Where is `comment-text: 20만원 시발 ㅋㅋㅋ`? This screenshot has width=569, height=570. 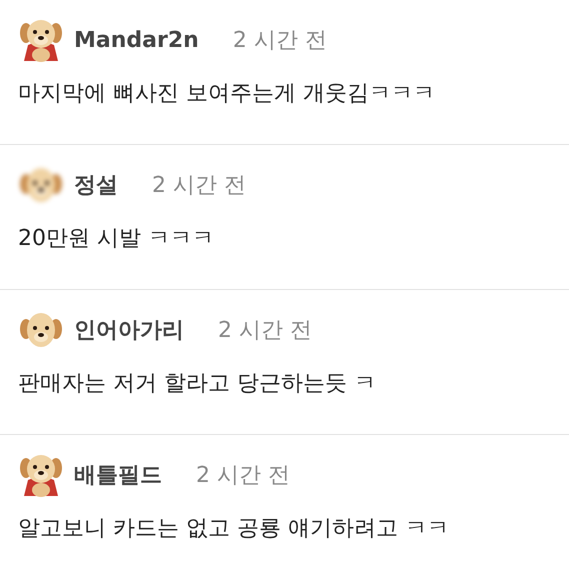 comment-text: 20만원 시발 ㅋㅋㅋ is located at coordinates (116, 239).